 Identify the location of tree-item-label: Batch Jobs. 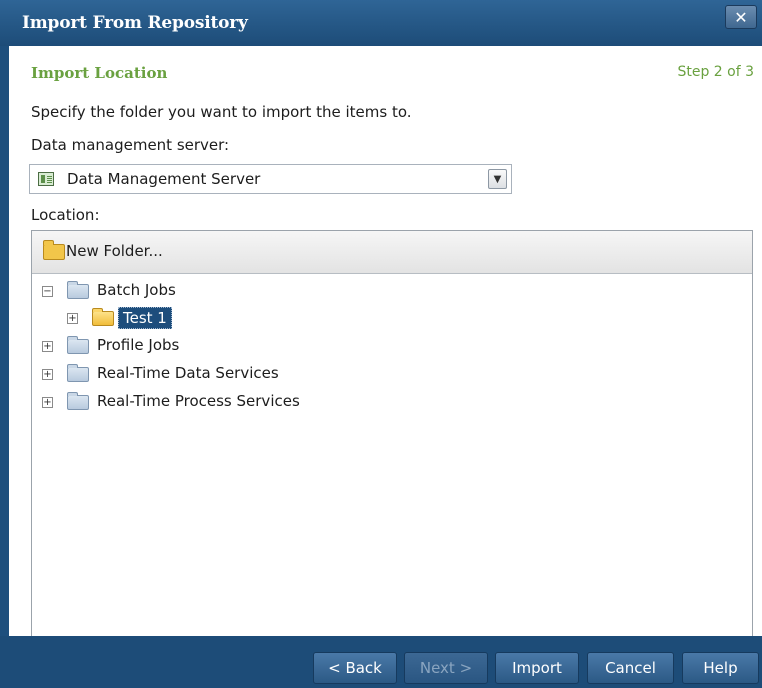
(136, 290).